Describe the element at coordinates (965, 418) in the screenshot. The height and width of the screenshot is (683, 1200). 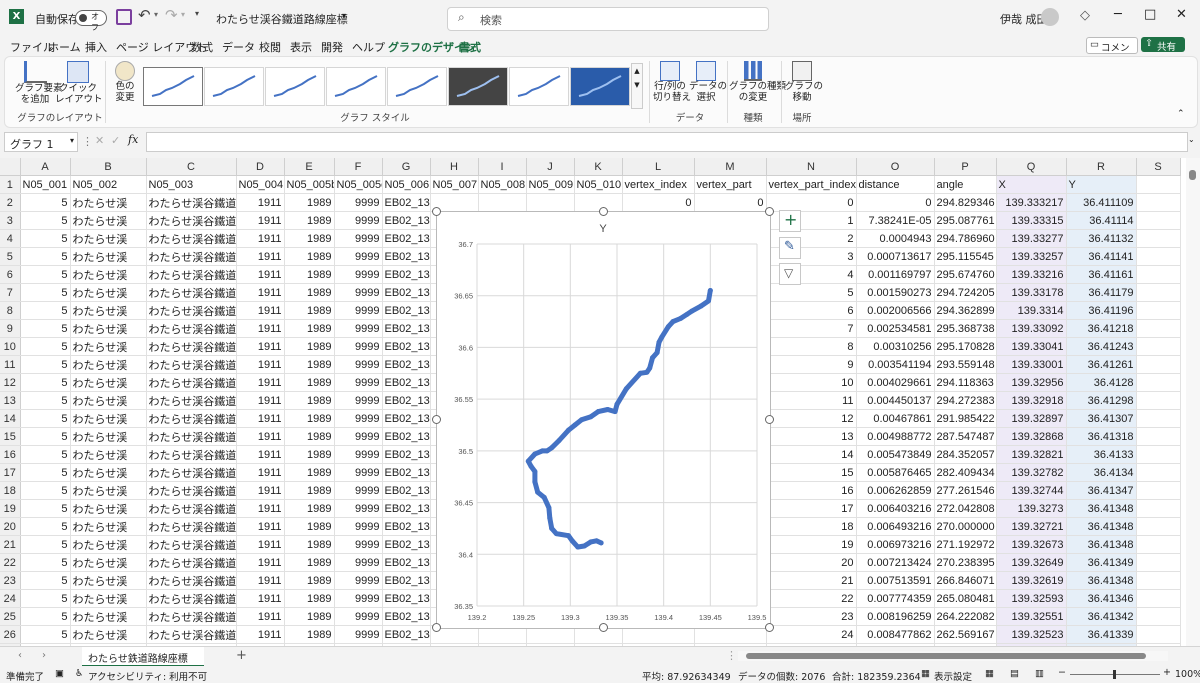
I see `cell-p: 291.985422` at that location.